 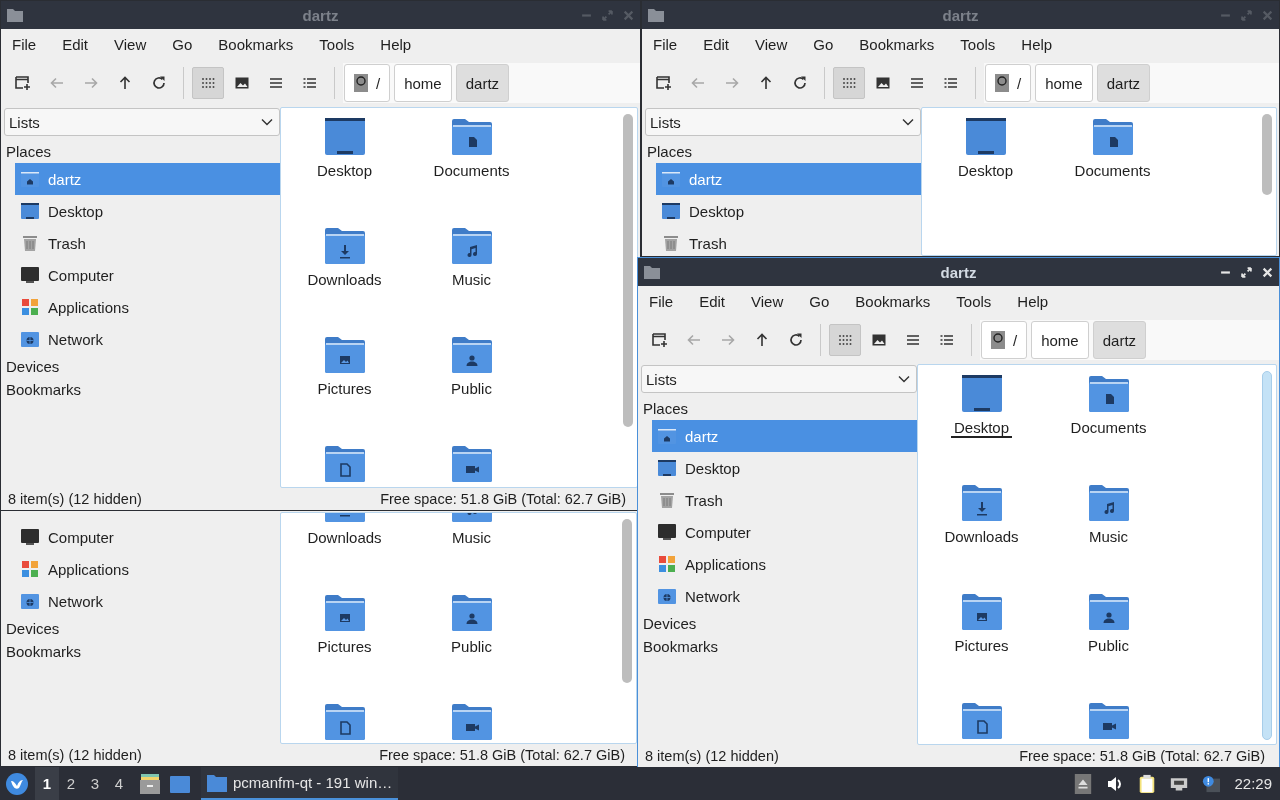 What do you see at coordinates (344, 137) in the screenshot?
I see `desktop-folder-icon` at bounding box center [344, 137].